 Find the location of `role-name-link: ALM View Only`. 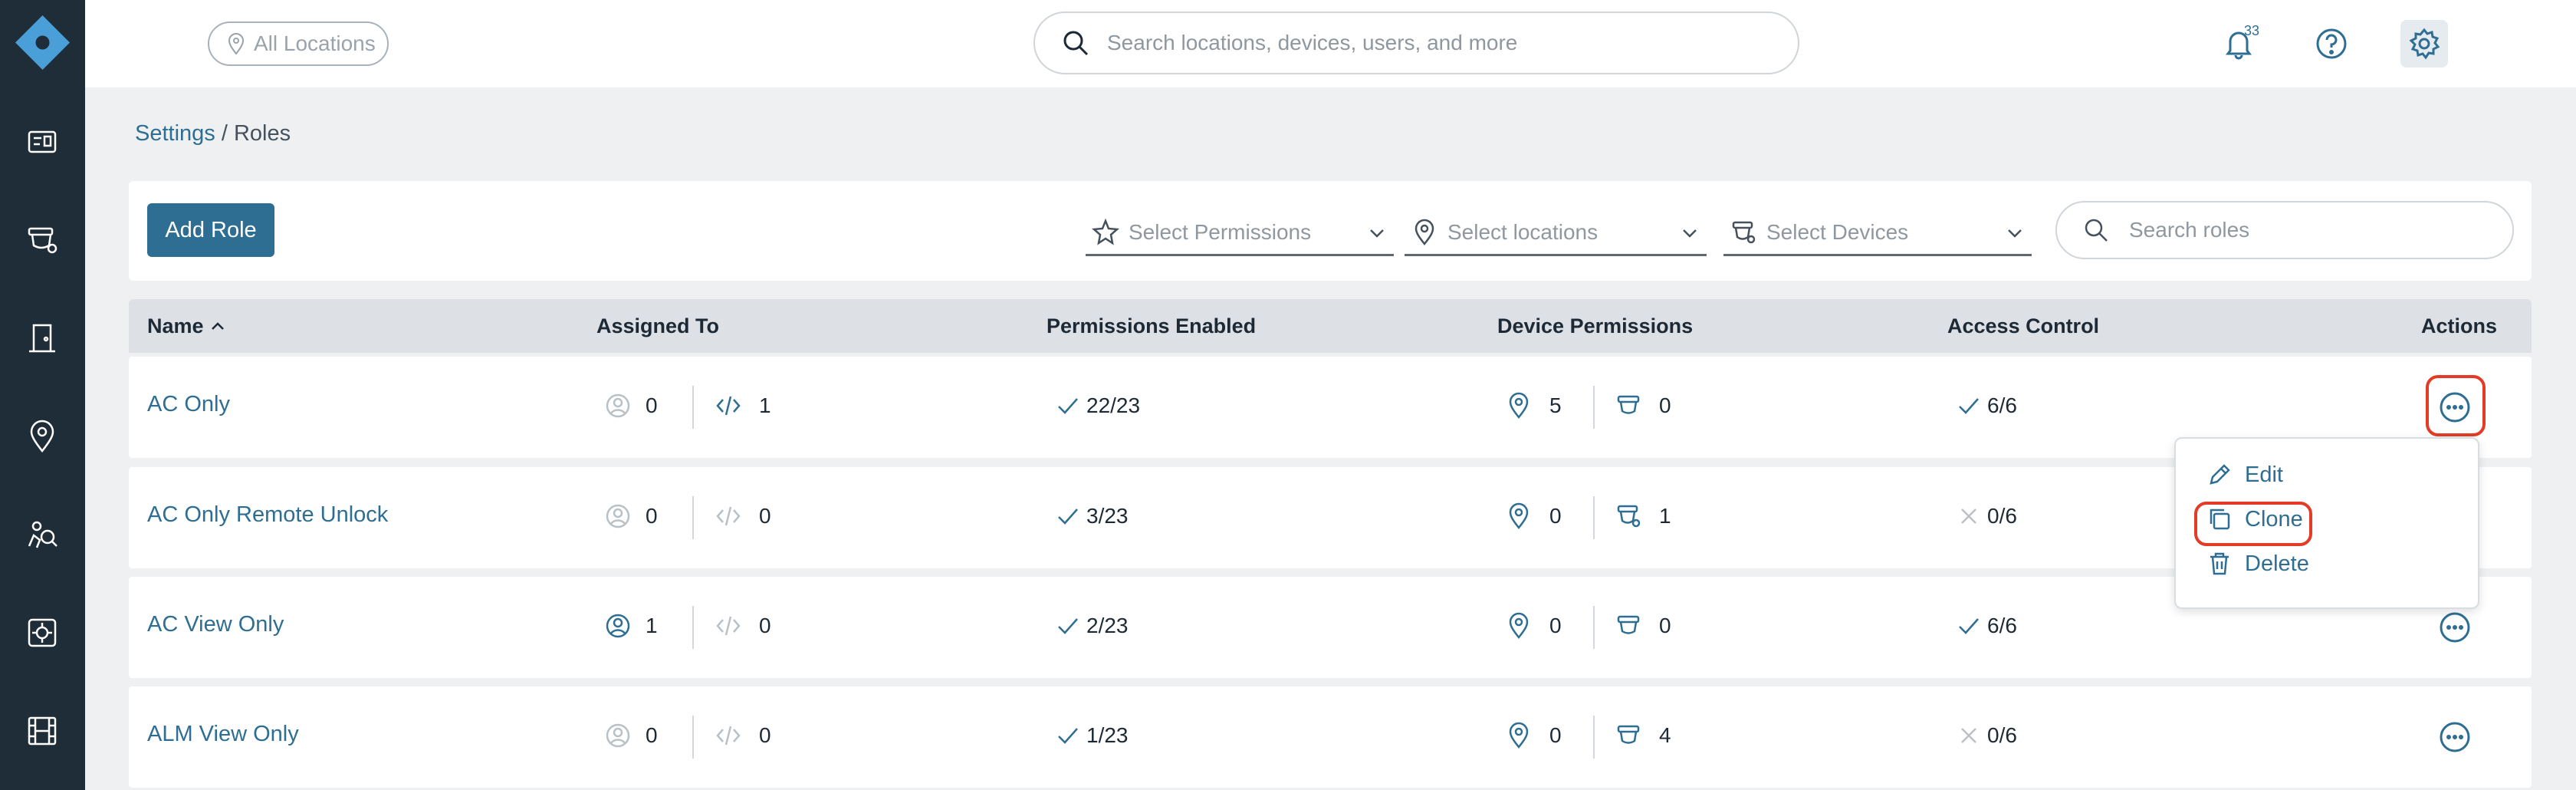

role-name-link: ALM View Only is located at coordinates (223, 735).